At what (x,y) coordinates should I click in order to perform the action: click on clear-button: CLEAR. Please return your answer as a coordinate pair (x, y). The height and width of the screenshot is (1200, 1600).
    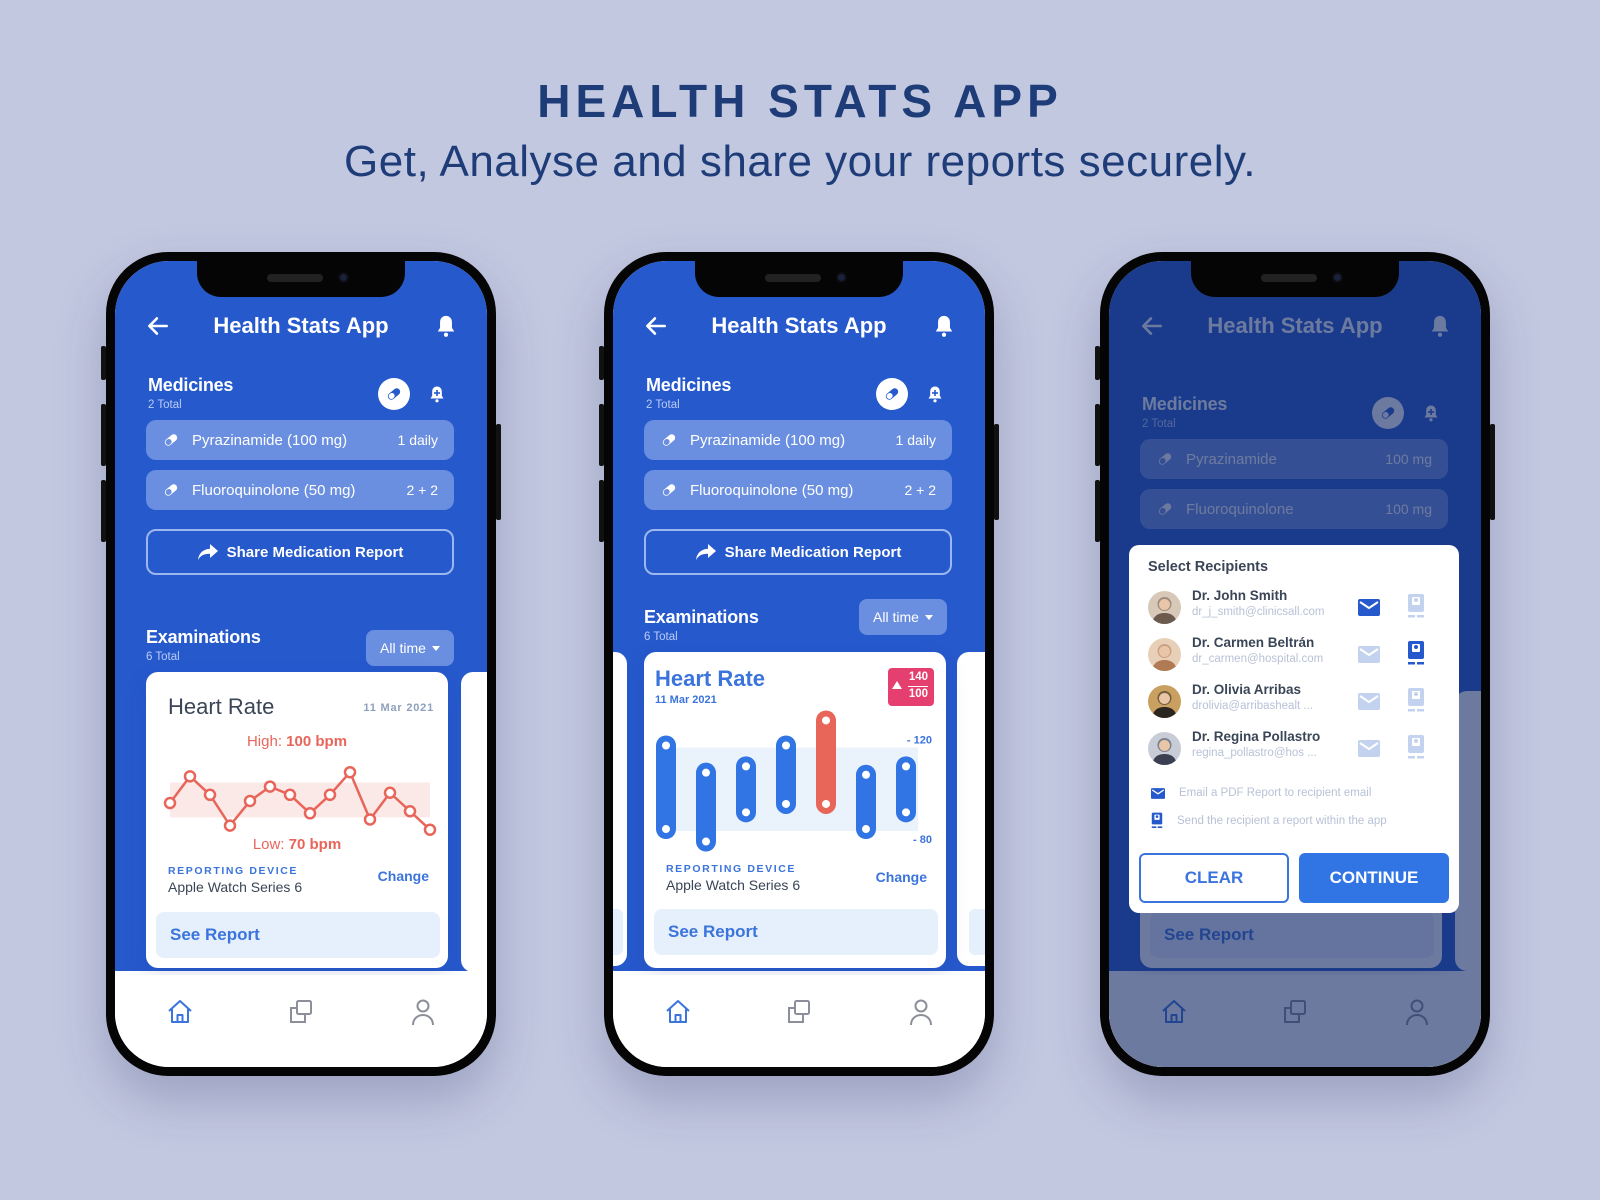
    Looking at the image, I should click on (1214, 878).